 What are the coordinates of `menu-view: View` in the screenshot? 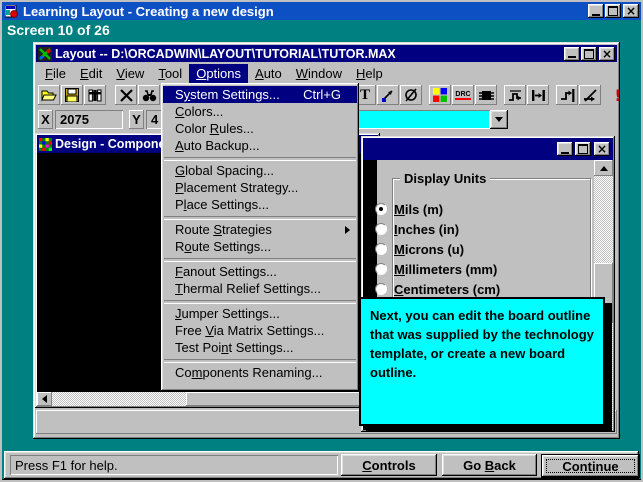 It's located at (130, 73).